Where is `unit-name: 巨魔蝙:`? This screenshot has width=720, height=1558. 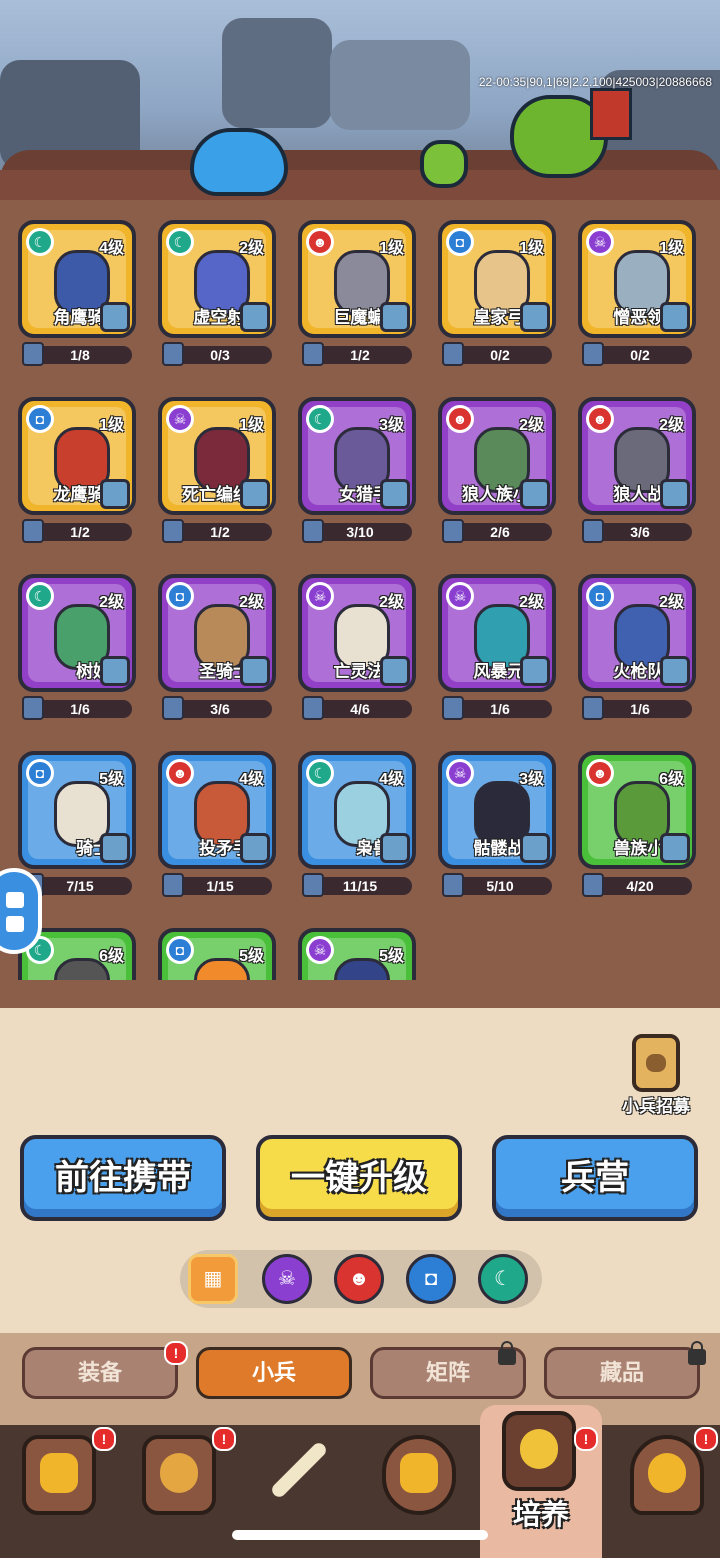
unit-name: 巨魔蝙: is located at coordinates (361, 317).